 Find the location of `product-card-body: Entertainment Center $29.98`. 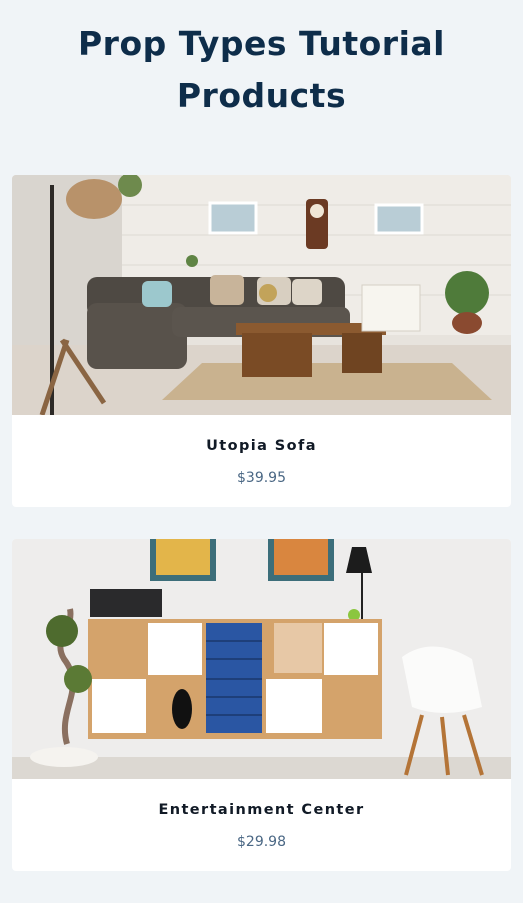

product-card-body: Entertainment Center $29.98 is located at coordinates (261, 825).